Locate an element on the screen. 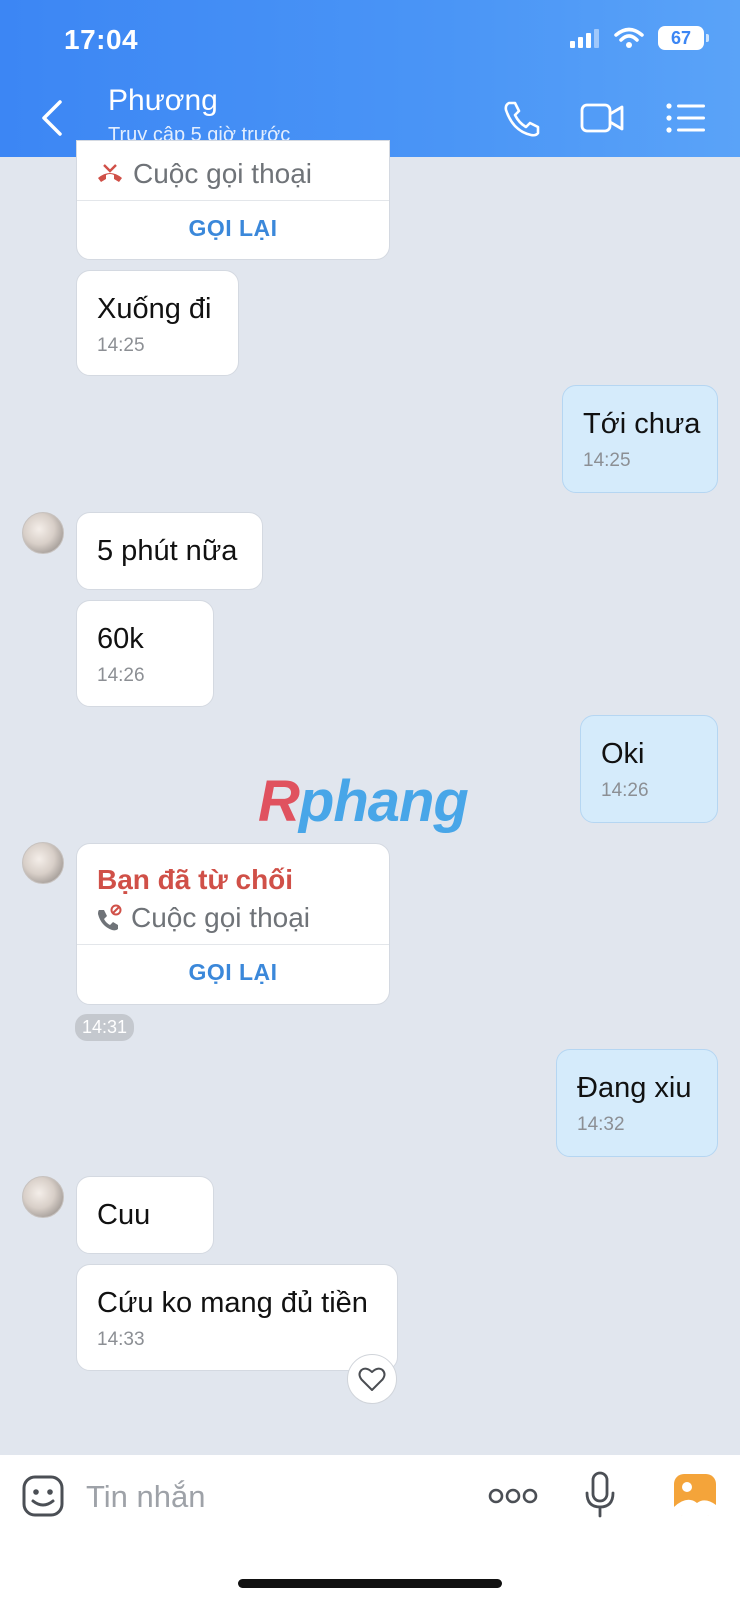 Image resolution: width=740 pixels, height=1600 pixels. react-heart-button is located at coordinates (372, 1379).